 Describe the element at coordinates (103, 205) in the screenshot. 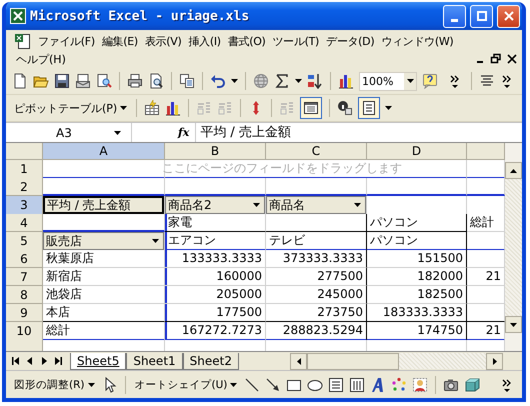

I see `pivot-field-button: 平均 / 売上金額` at that location.